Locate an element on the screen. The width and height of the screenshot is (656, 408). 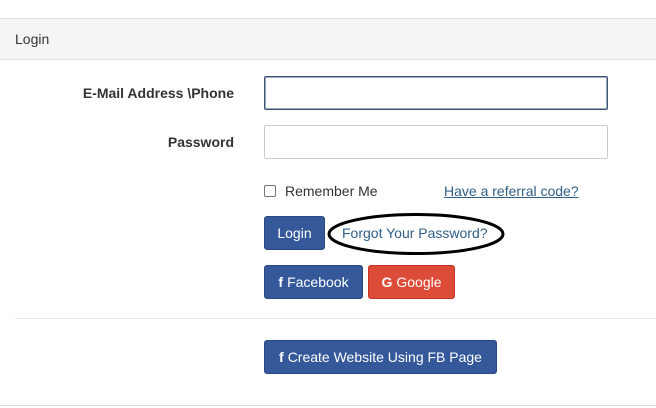
facebook-button: f Facebook is located at coordinates (313, 282).